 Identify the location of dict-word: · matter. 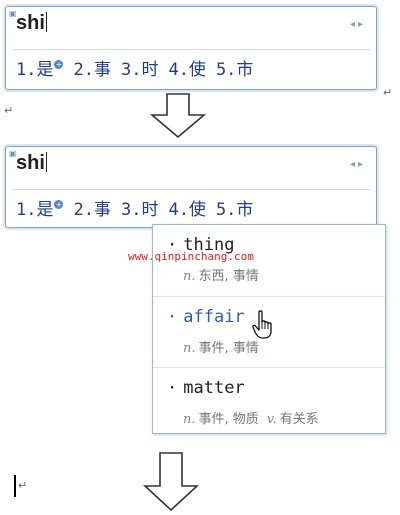
(206, 388).